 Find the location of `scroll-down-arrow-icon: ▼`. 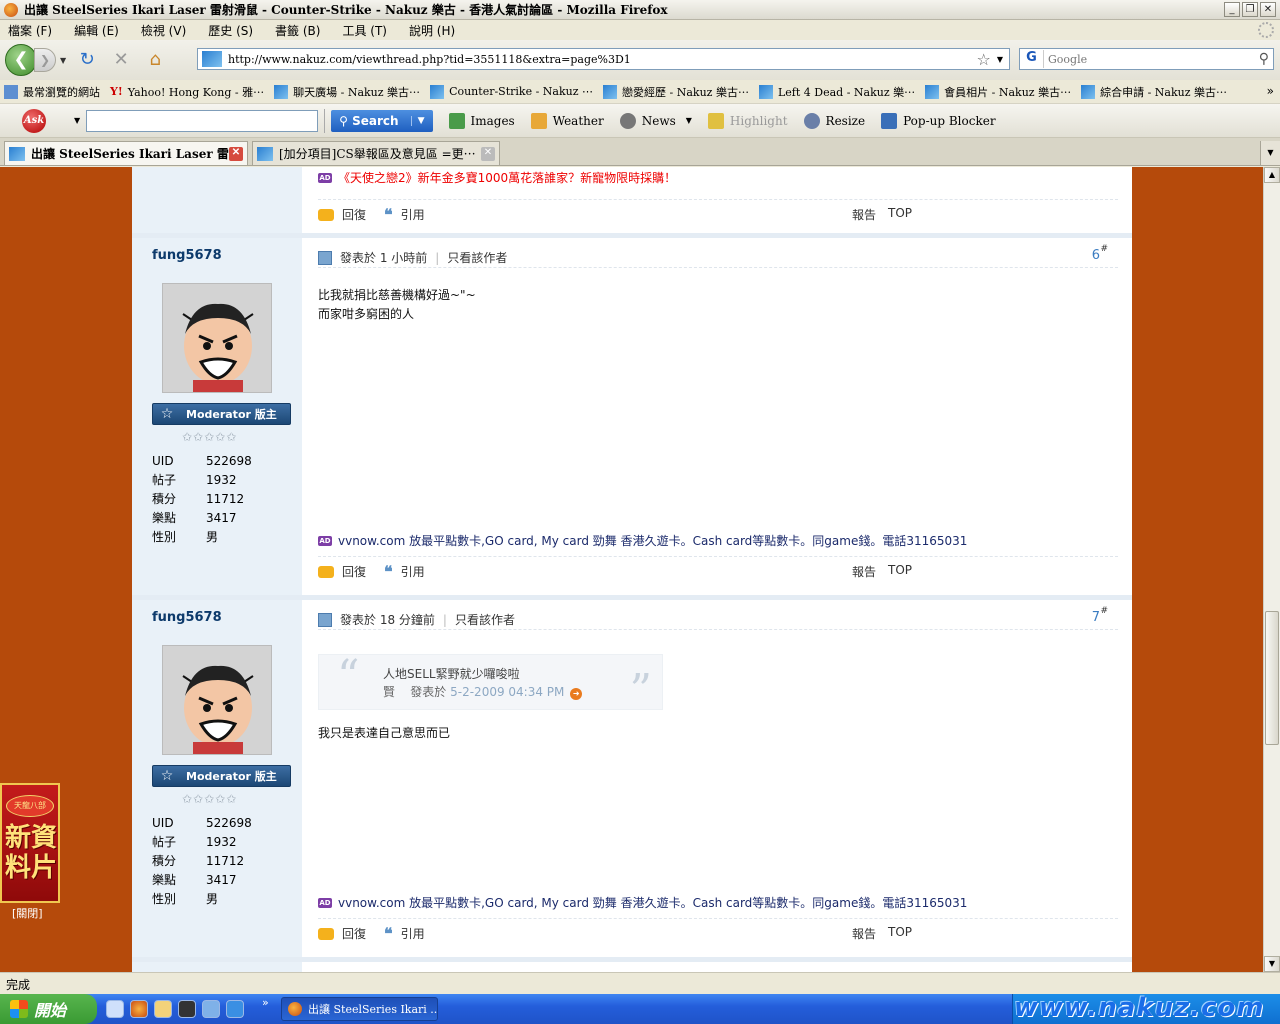

scroll-down-arrow-icon: ▼ is located at coordinates (1272, 964).